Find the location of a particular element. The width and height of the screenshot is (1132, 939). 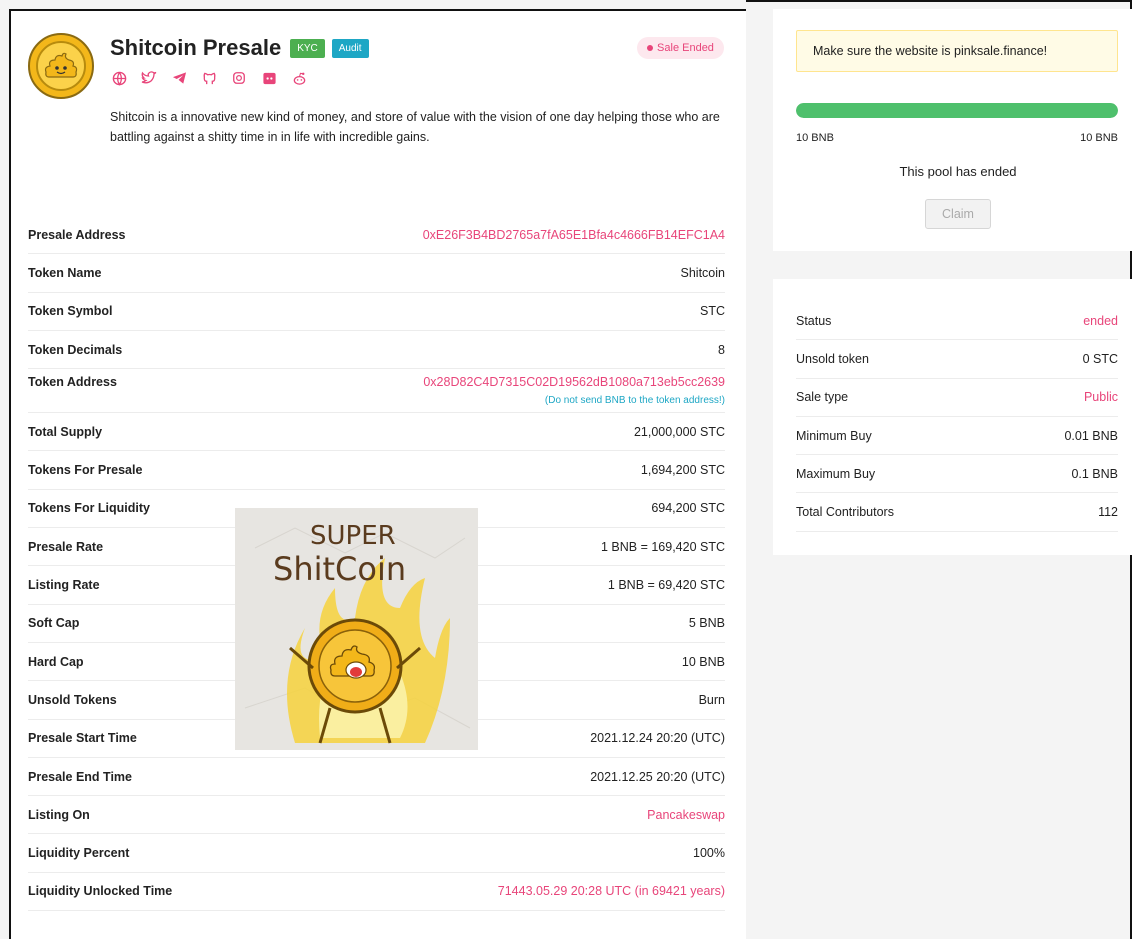

stats-value: 112 is located at coordinates (1108, 512).